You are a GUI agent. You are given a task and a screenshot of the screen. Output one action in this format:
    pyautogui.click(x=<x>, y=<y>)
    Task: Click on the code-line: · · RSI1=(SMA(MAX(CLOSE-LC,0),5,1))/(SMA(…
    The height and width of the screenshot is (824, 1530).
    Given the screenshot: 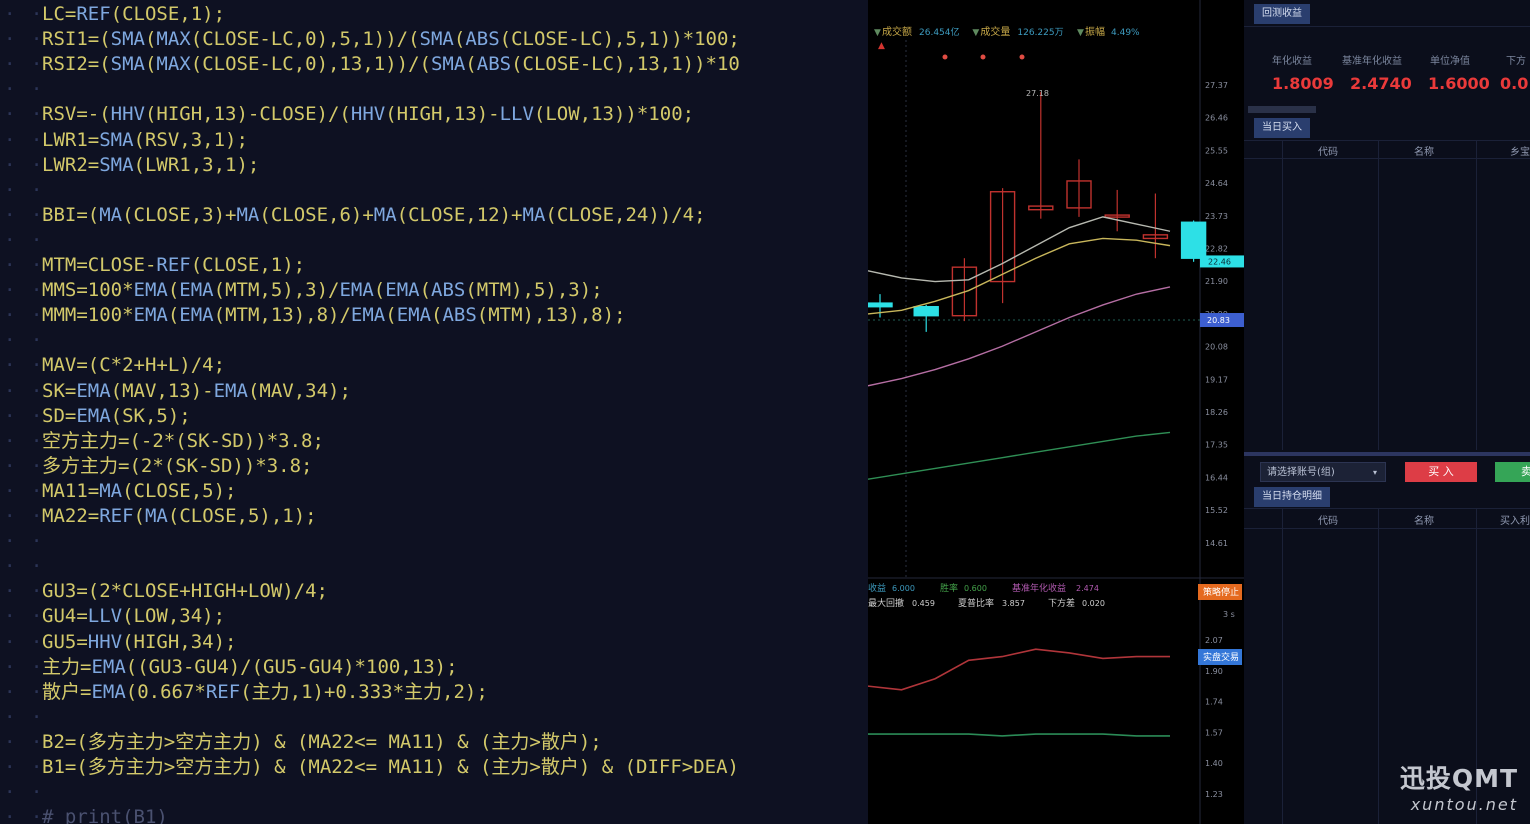 What is the action you would take?
    pyautogui.click(x=434, y=39)
    